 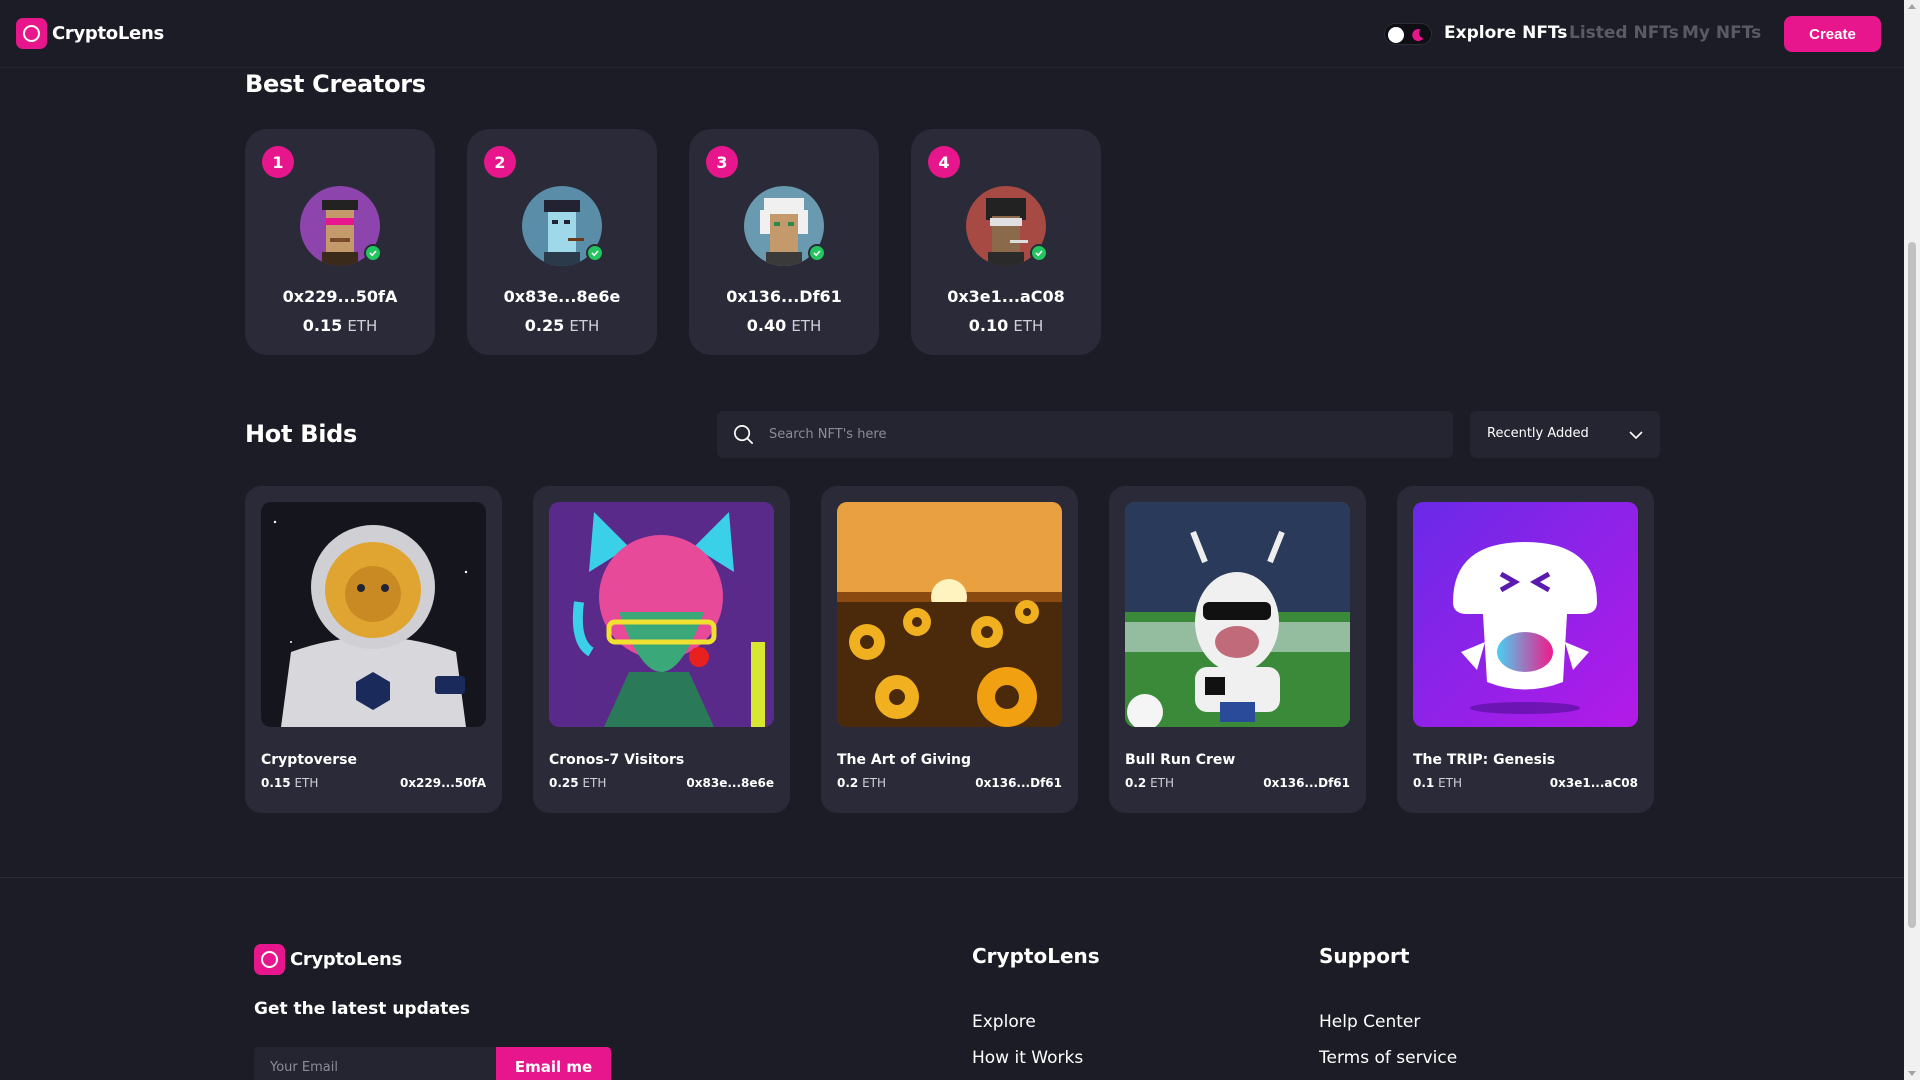 I want to click on footer-logo: CryptoLens, so click(x=328, y=959).